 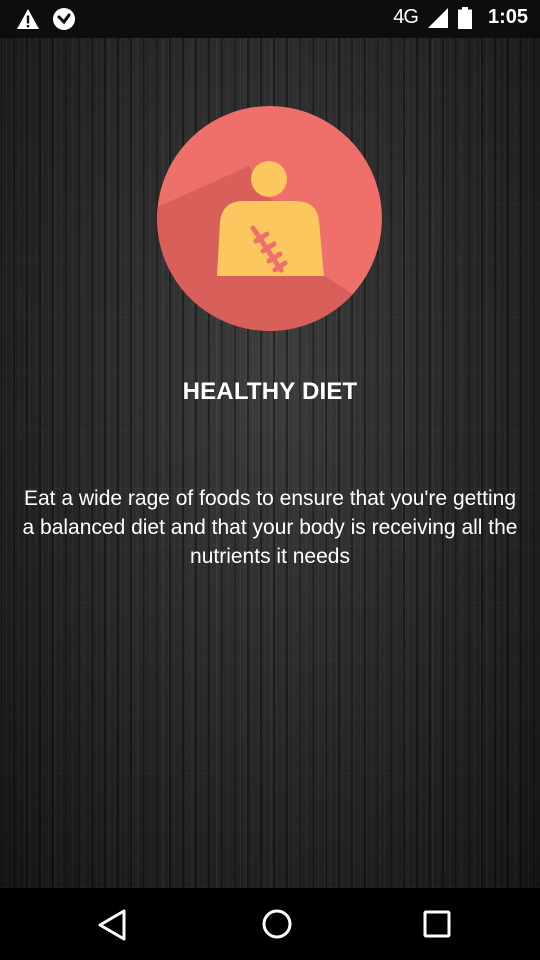 I want to click on person-with-stitches-icon, so click(x=269, y=218).